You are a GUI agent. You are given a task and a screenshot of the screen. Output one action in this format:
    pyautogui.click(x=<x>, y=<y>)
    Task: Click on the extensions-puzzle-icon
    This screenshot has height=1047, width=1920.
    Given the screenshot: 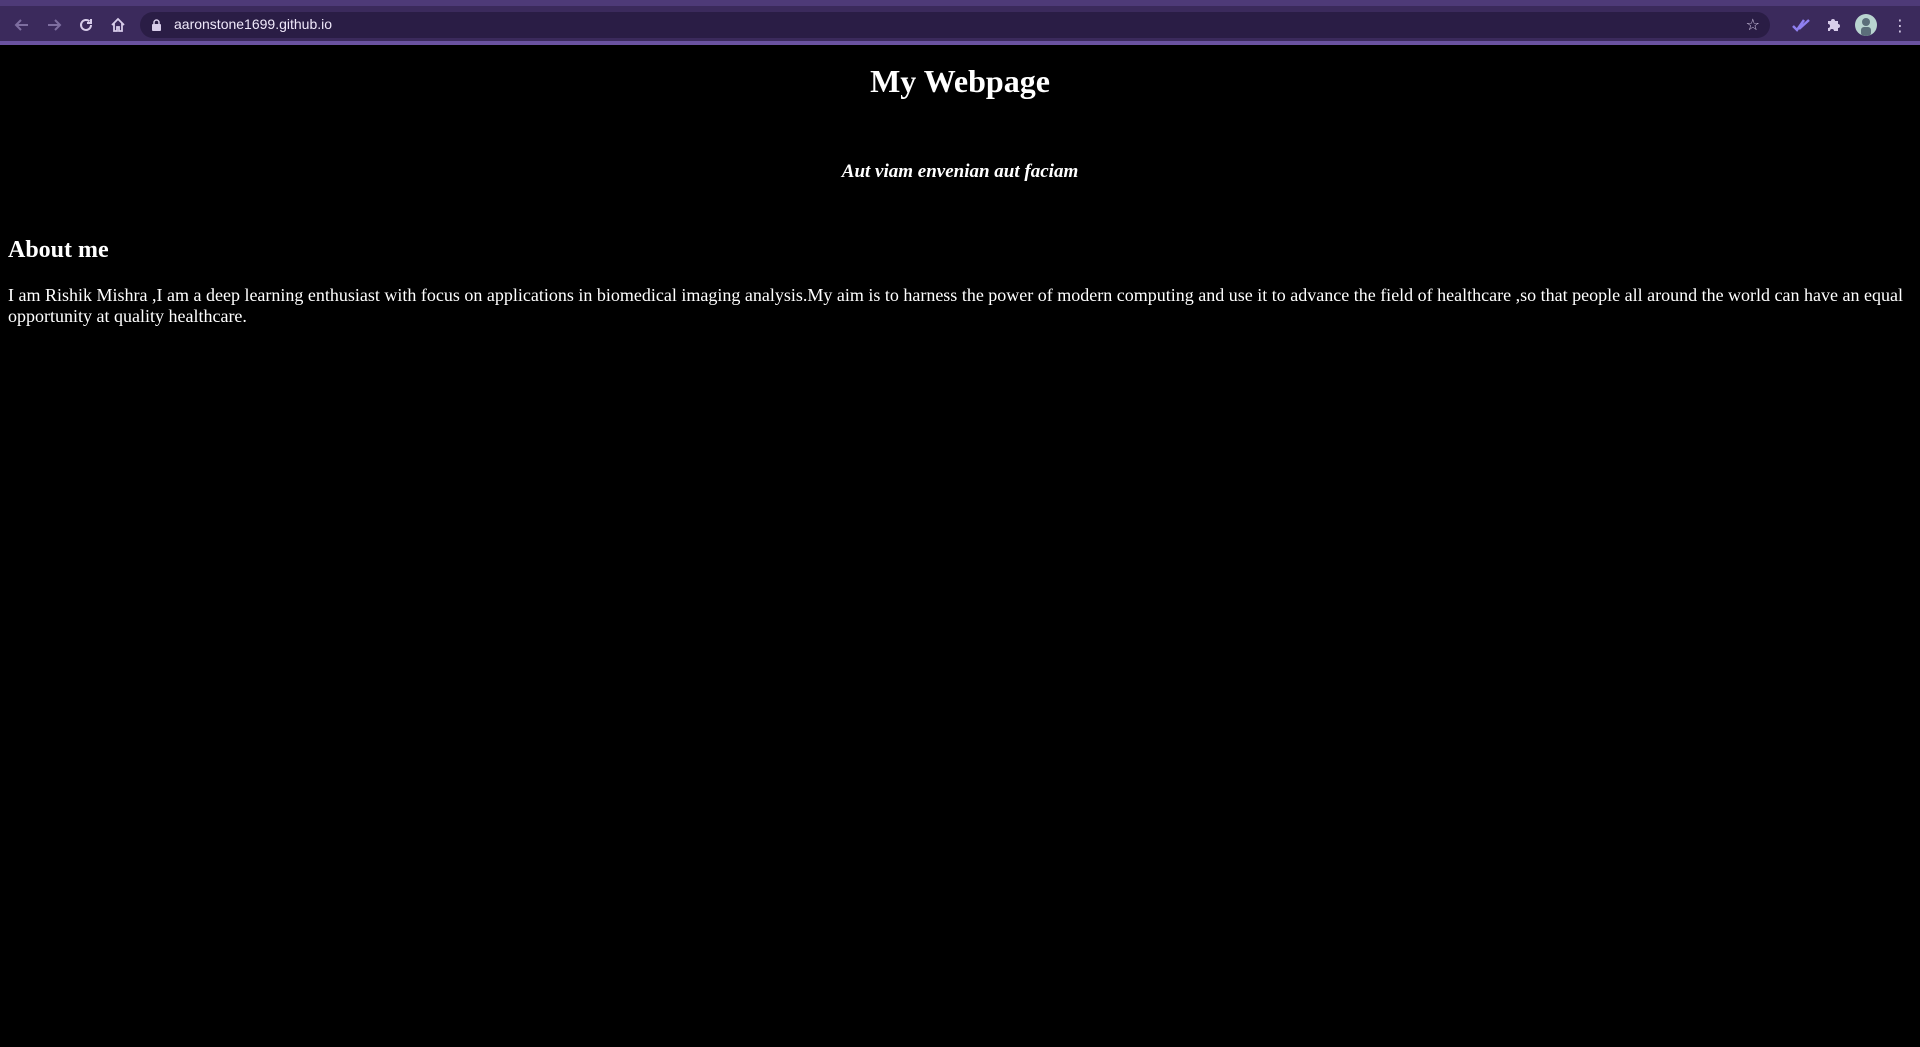 What is the action you would take?
    pyautogui.click(x=1833, y=25)
    